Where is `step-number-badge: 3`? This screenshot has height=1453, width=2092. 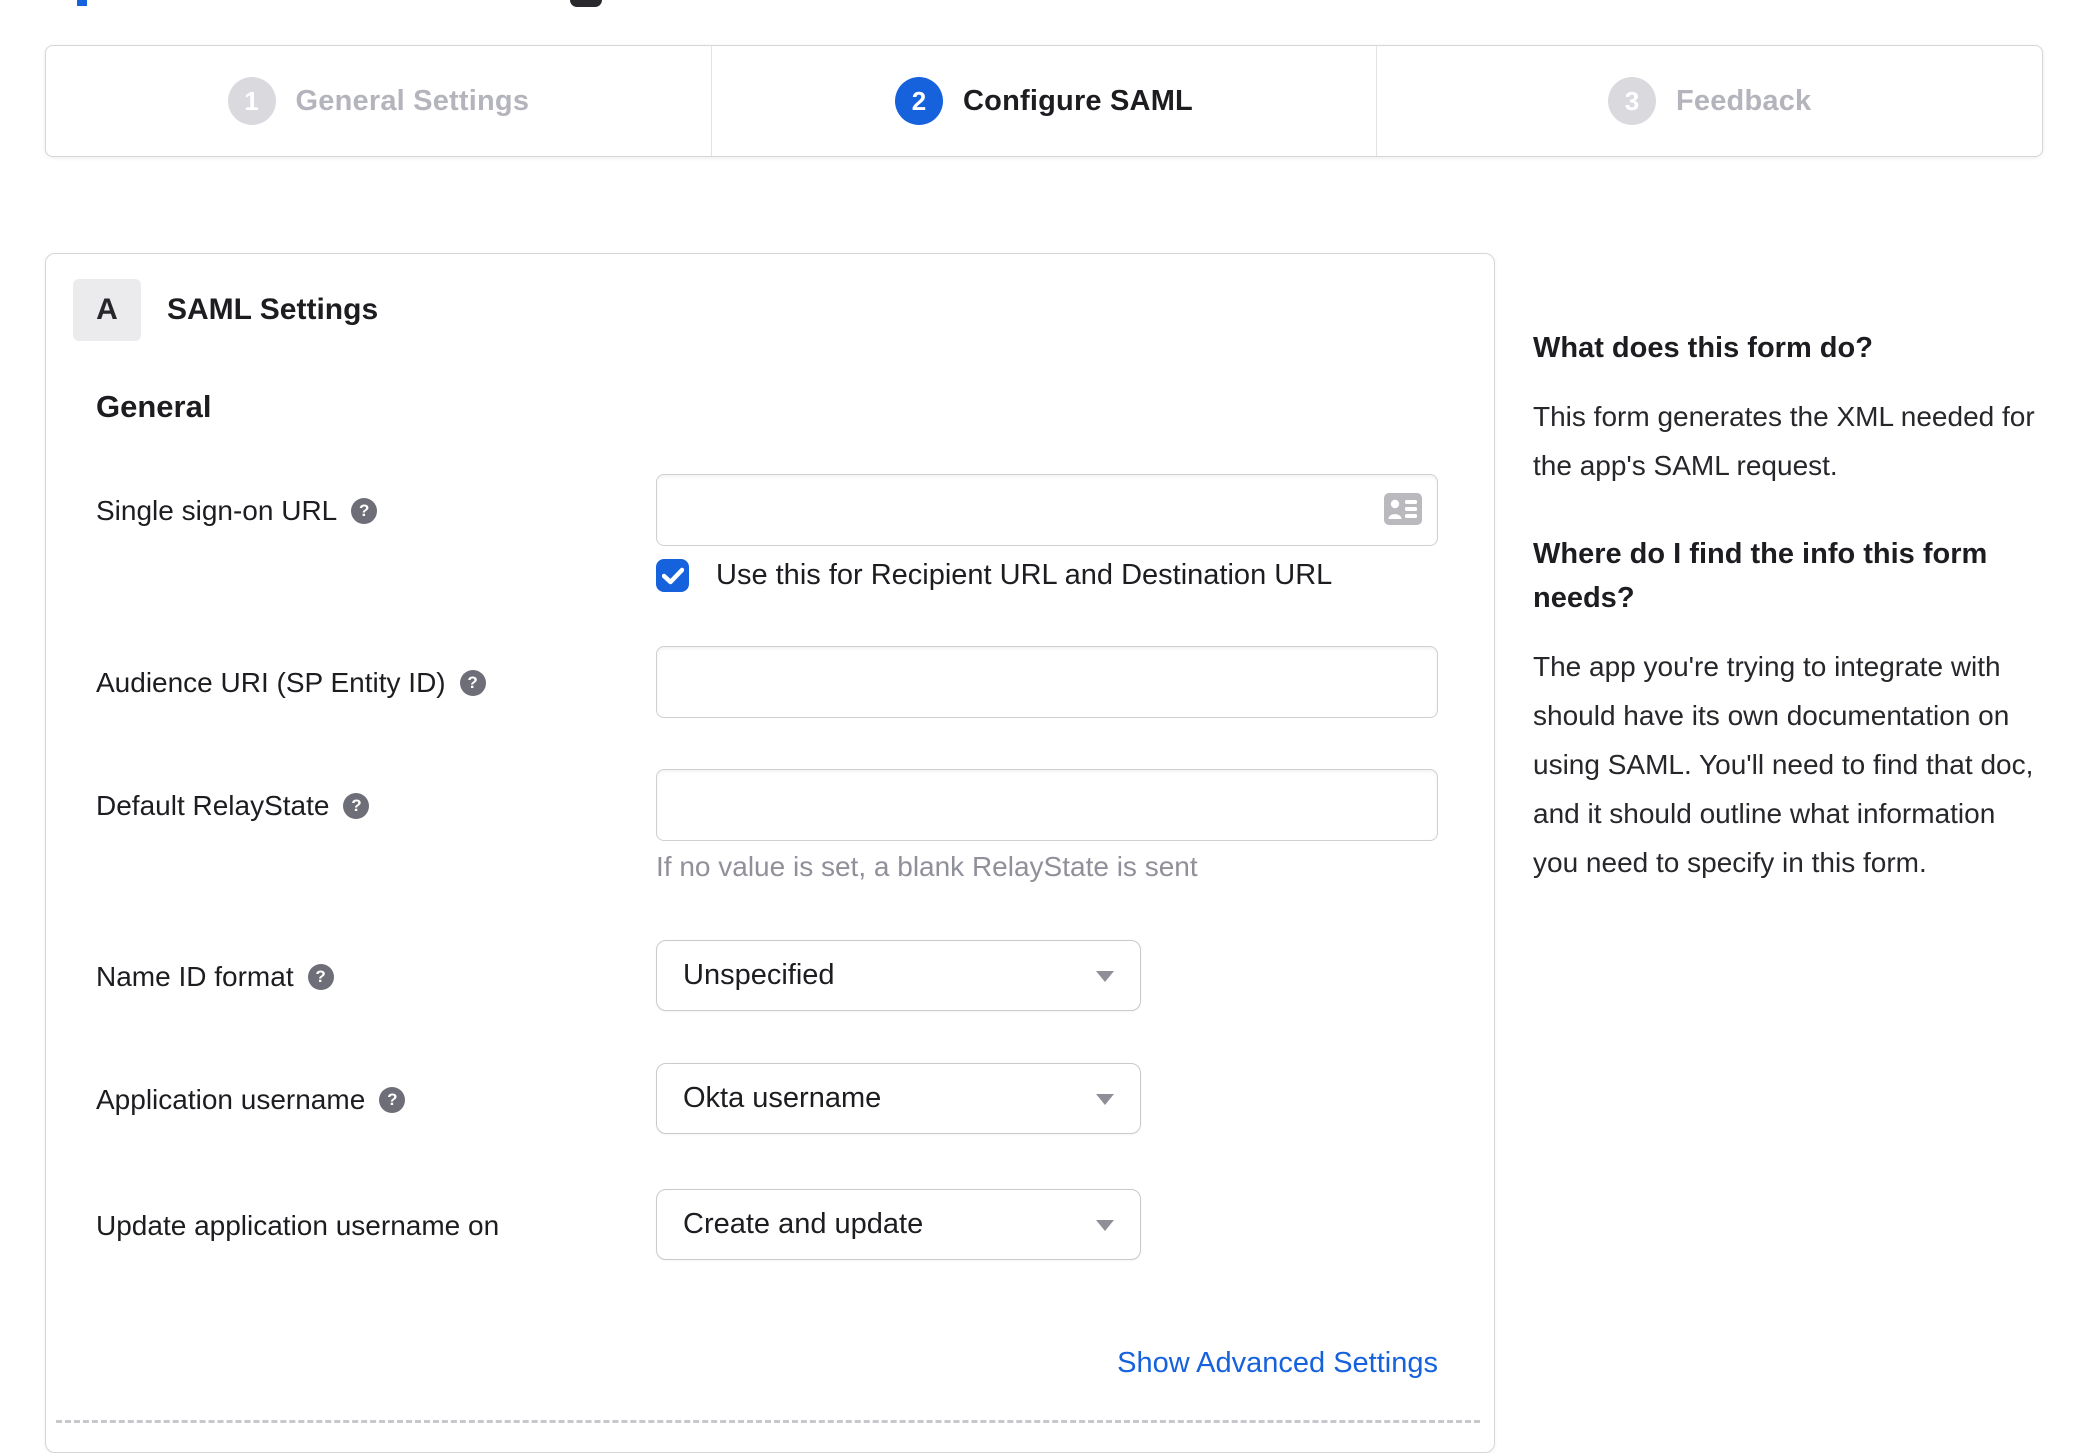 step-number-badge: 3 is located at coordinates (1631, 101).